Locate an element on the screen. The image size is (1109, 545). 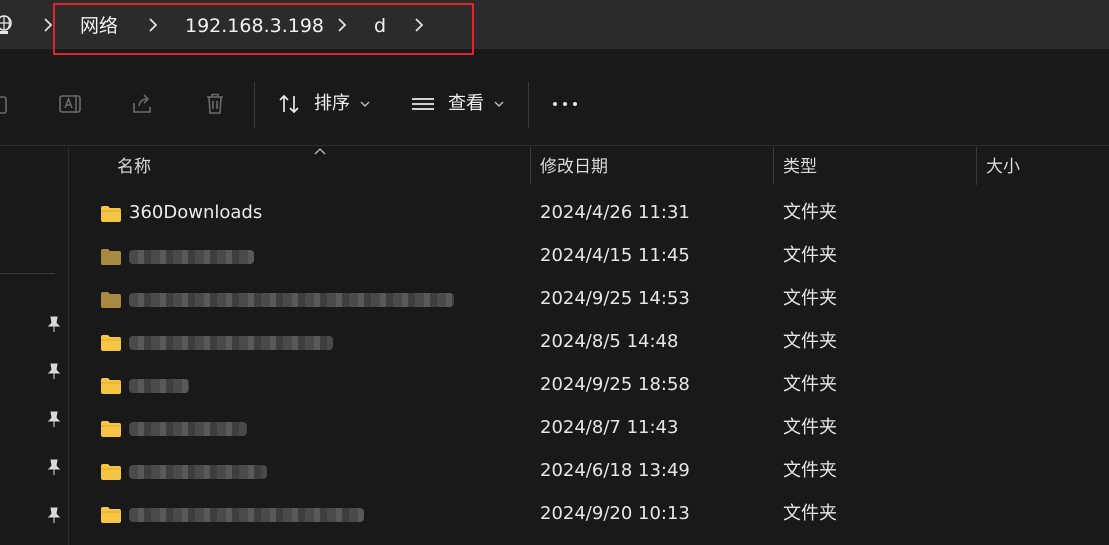
share-icon is located at coordinates (143, 104).